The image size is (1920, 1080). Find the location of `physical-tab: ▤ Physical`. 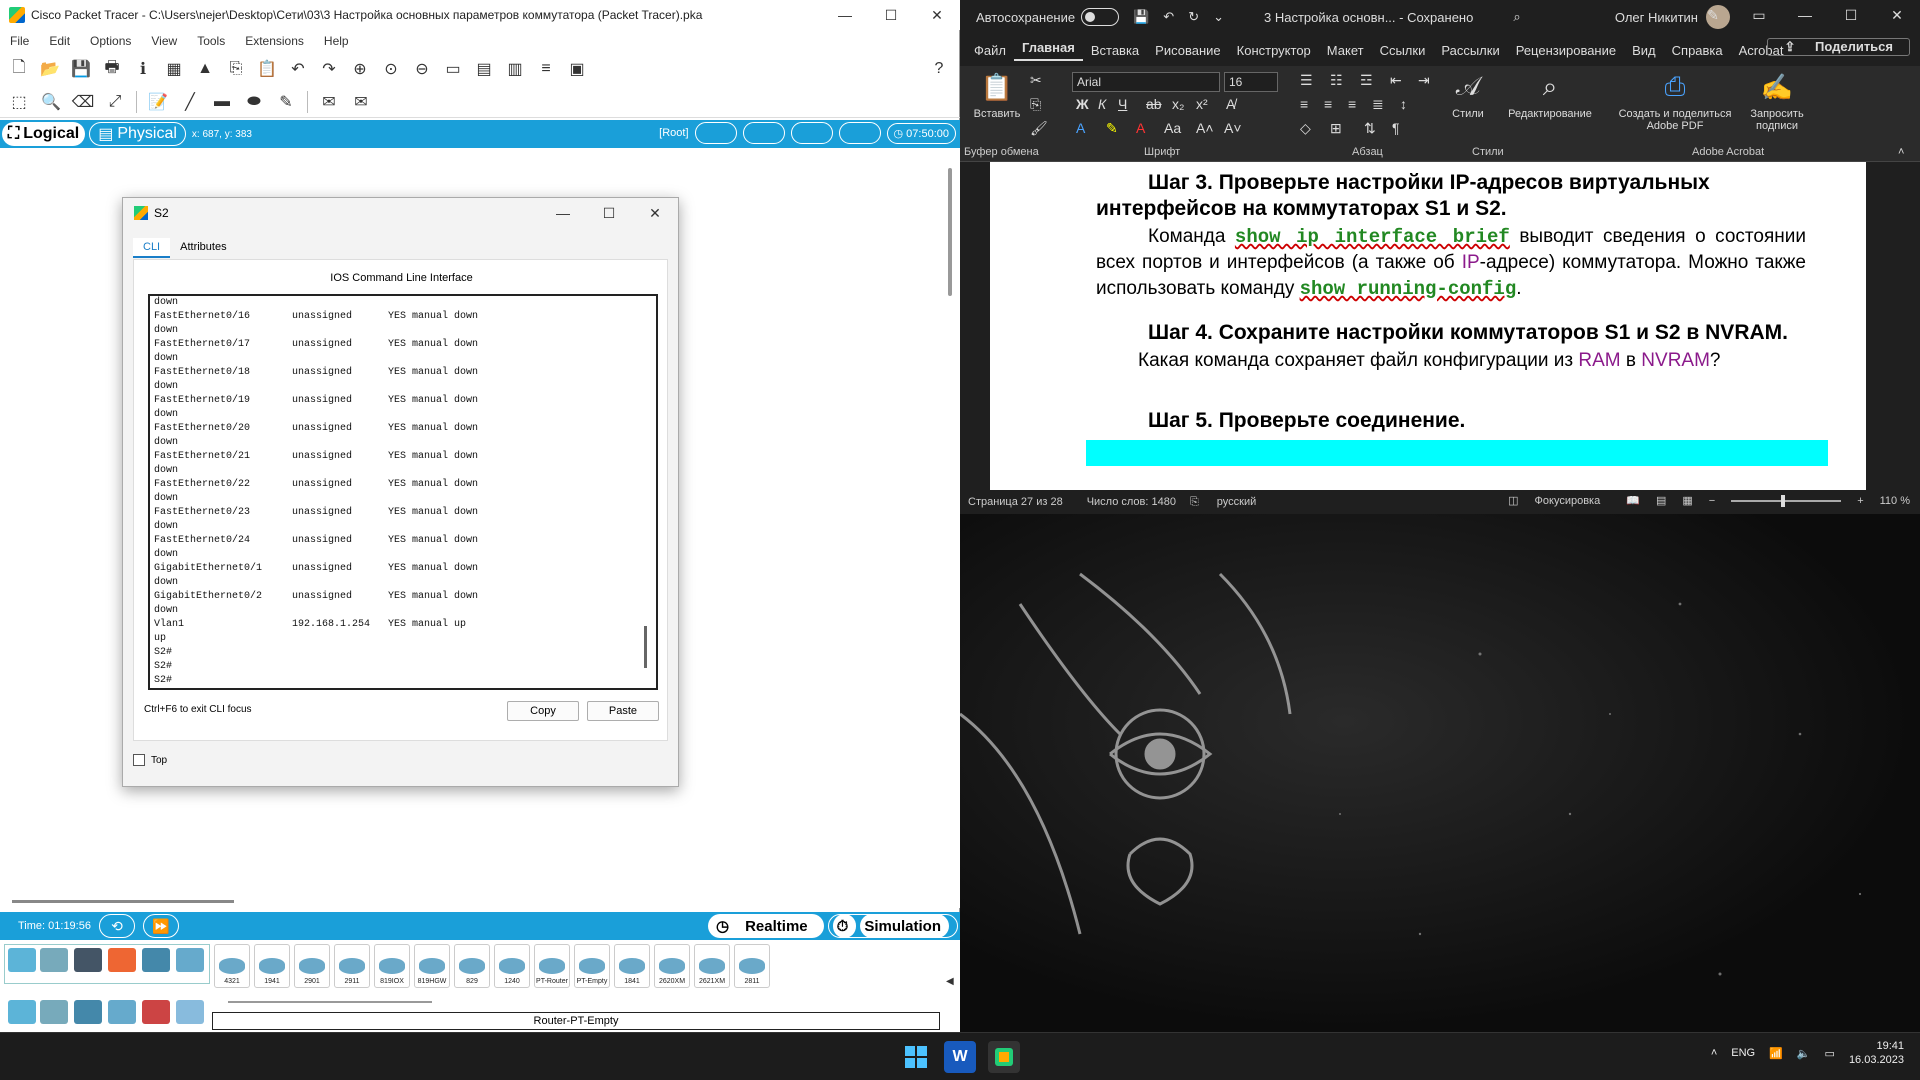

physical-tab: ▤ Physical is located at coordinates (137, 134).